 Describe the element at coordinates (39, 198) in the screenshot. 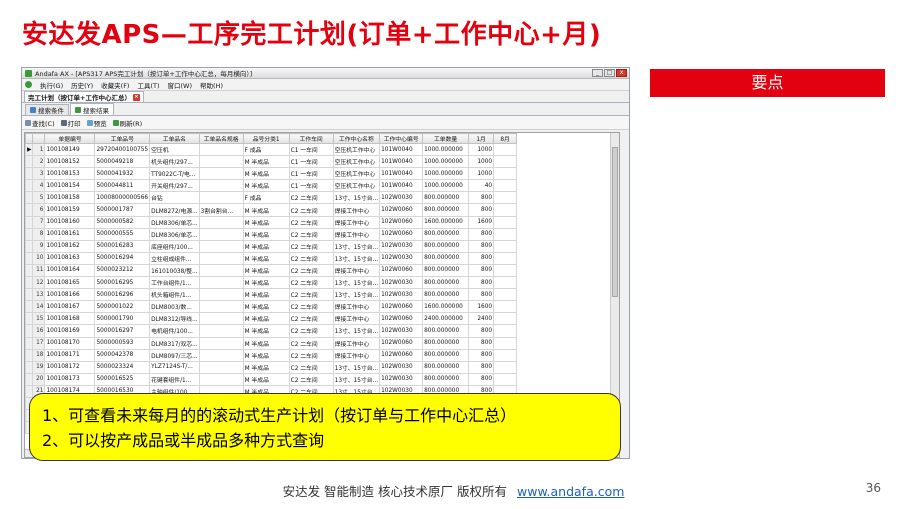

I see `row-number: 5` at that location.